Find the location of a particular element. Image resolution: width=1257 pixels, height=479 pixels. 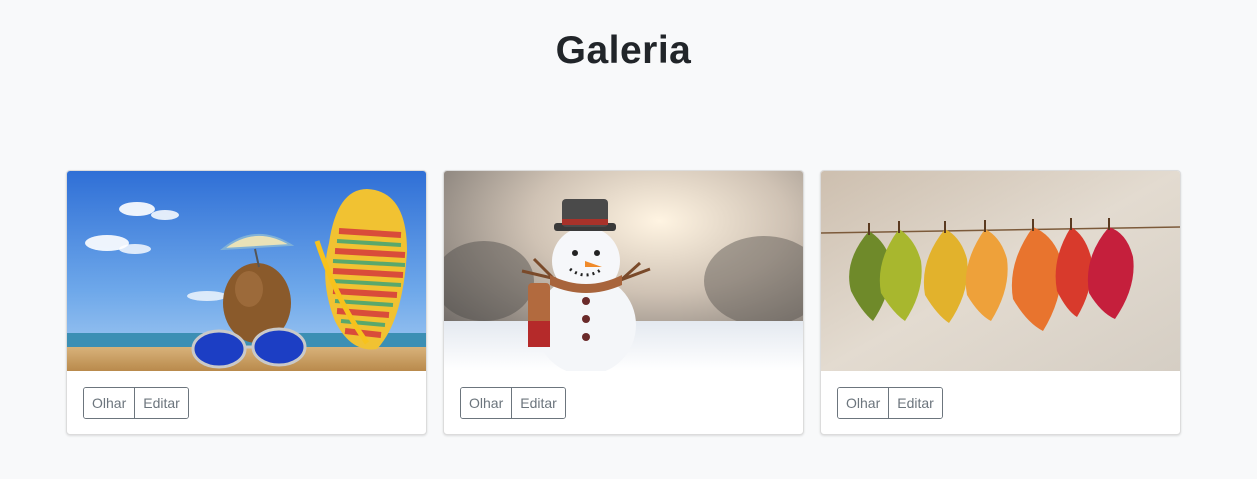

page-title: Galeria is located at coordinates (623, 50).